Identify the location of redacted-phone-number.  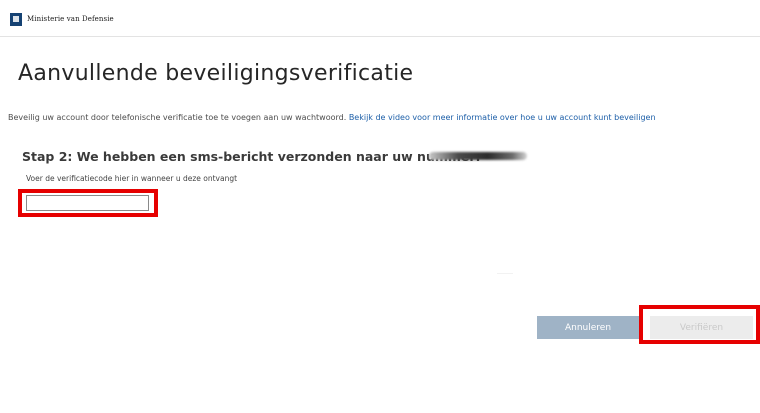
(478, 156).